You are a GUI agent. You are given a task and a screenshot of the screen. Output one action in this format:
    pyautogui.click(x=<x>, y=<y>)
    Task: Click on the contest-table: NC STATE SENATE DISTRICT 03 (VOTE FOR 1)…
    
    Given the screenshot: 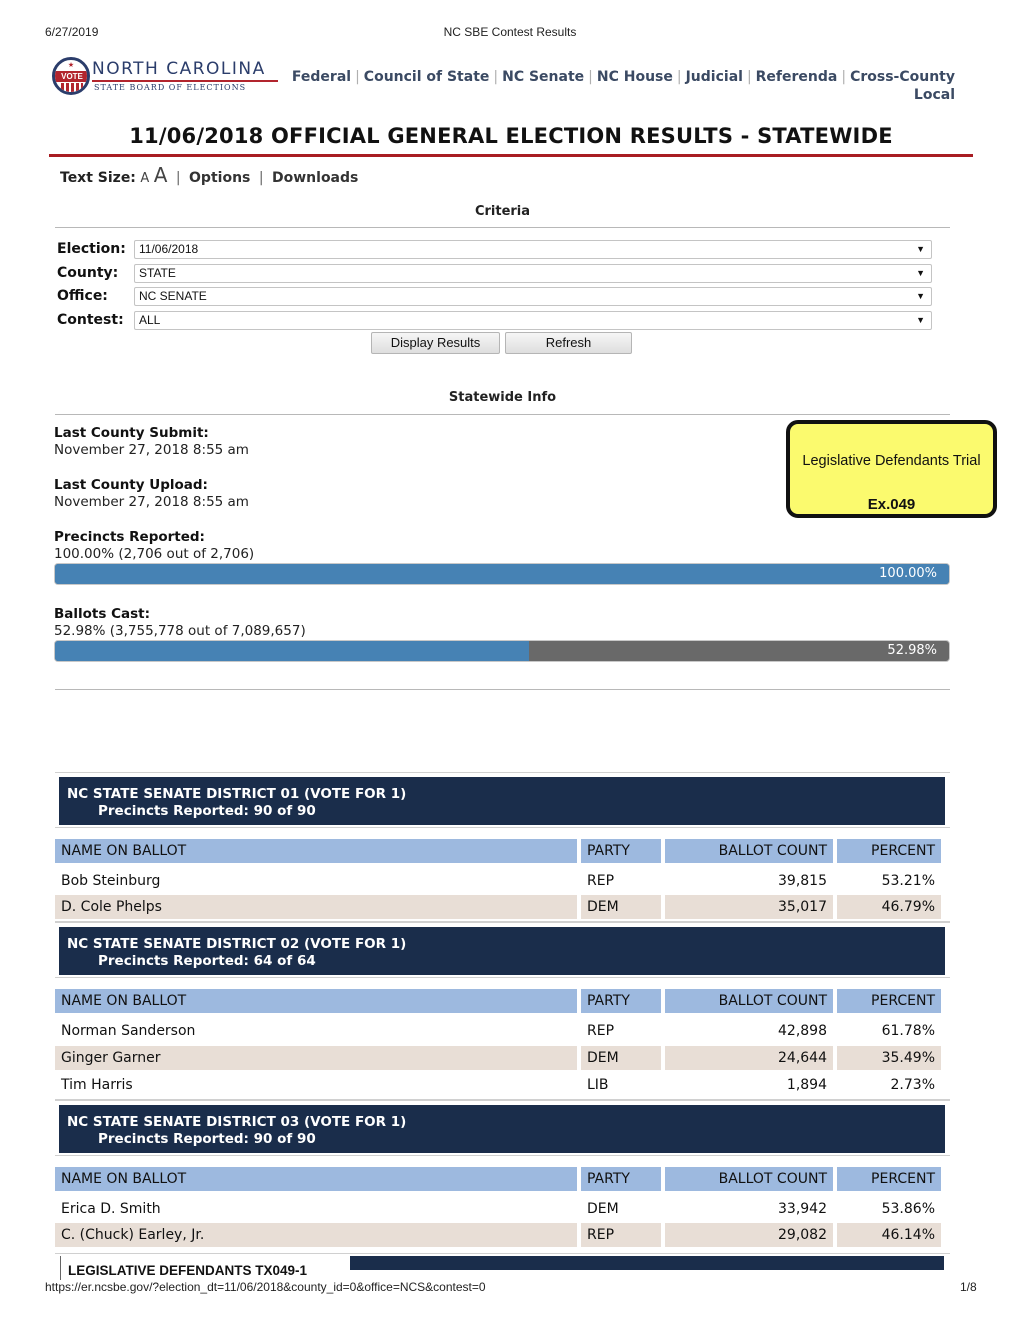 What is the action you would take?
    pyautogui.click(x=502, y=1176)
    